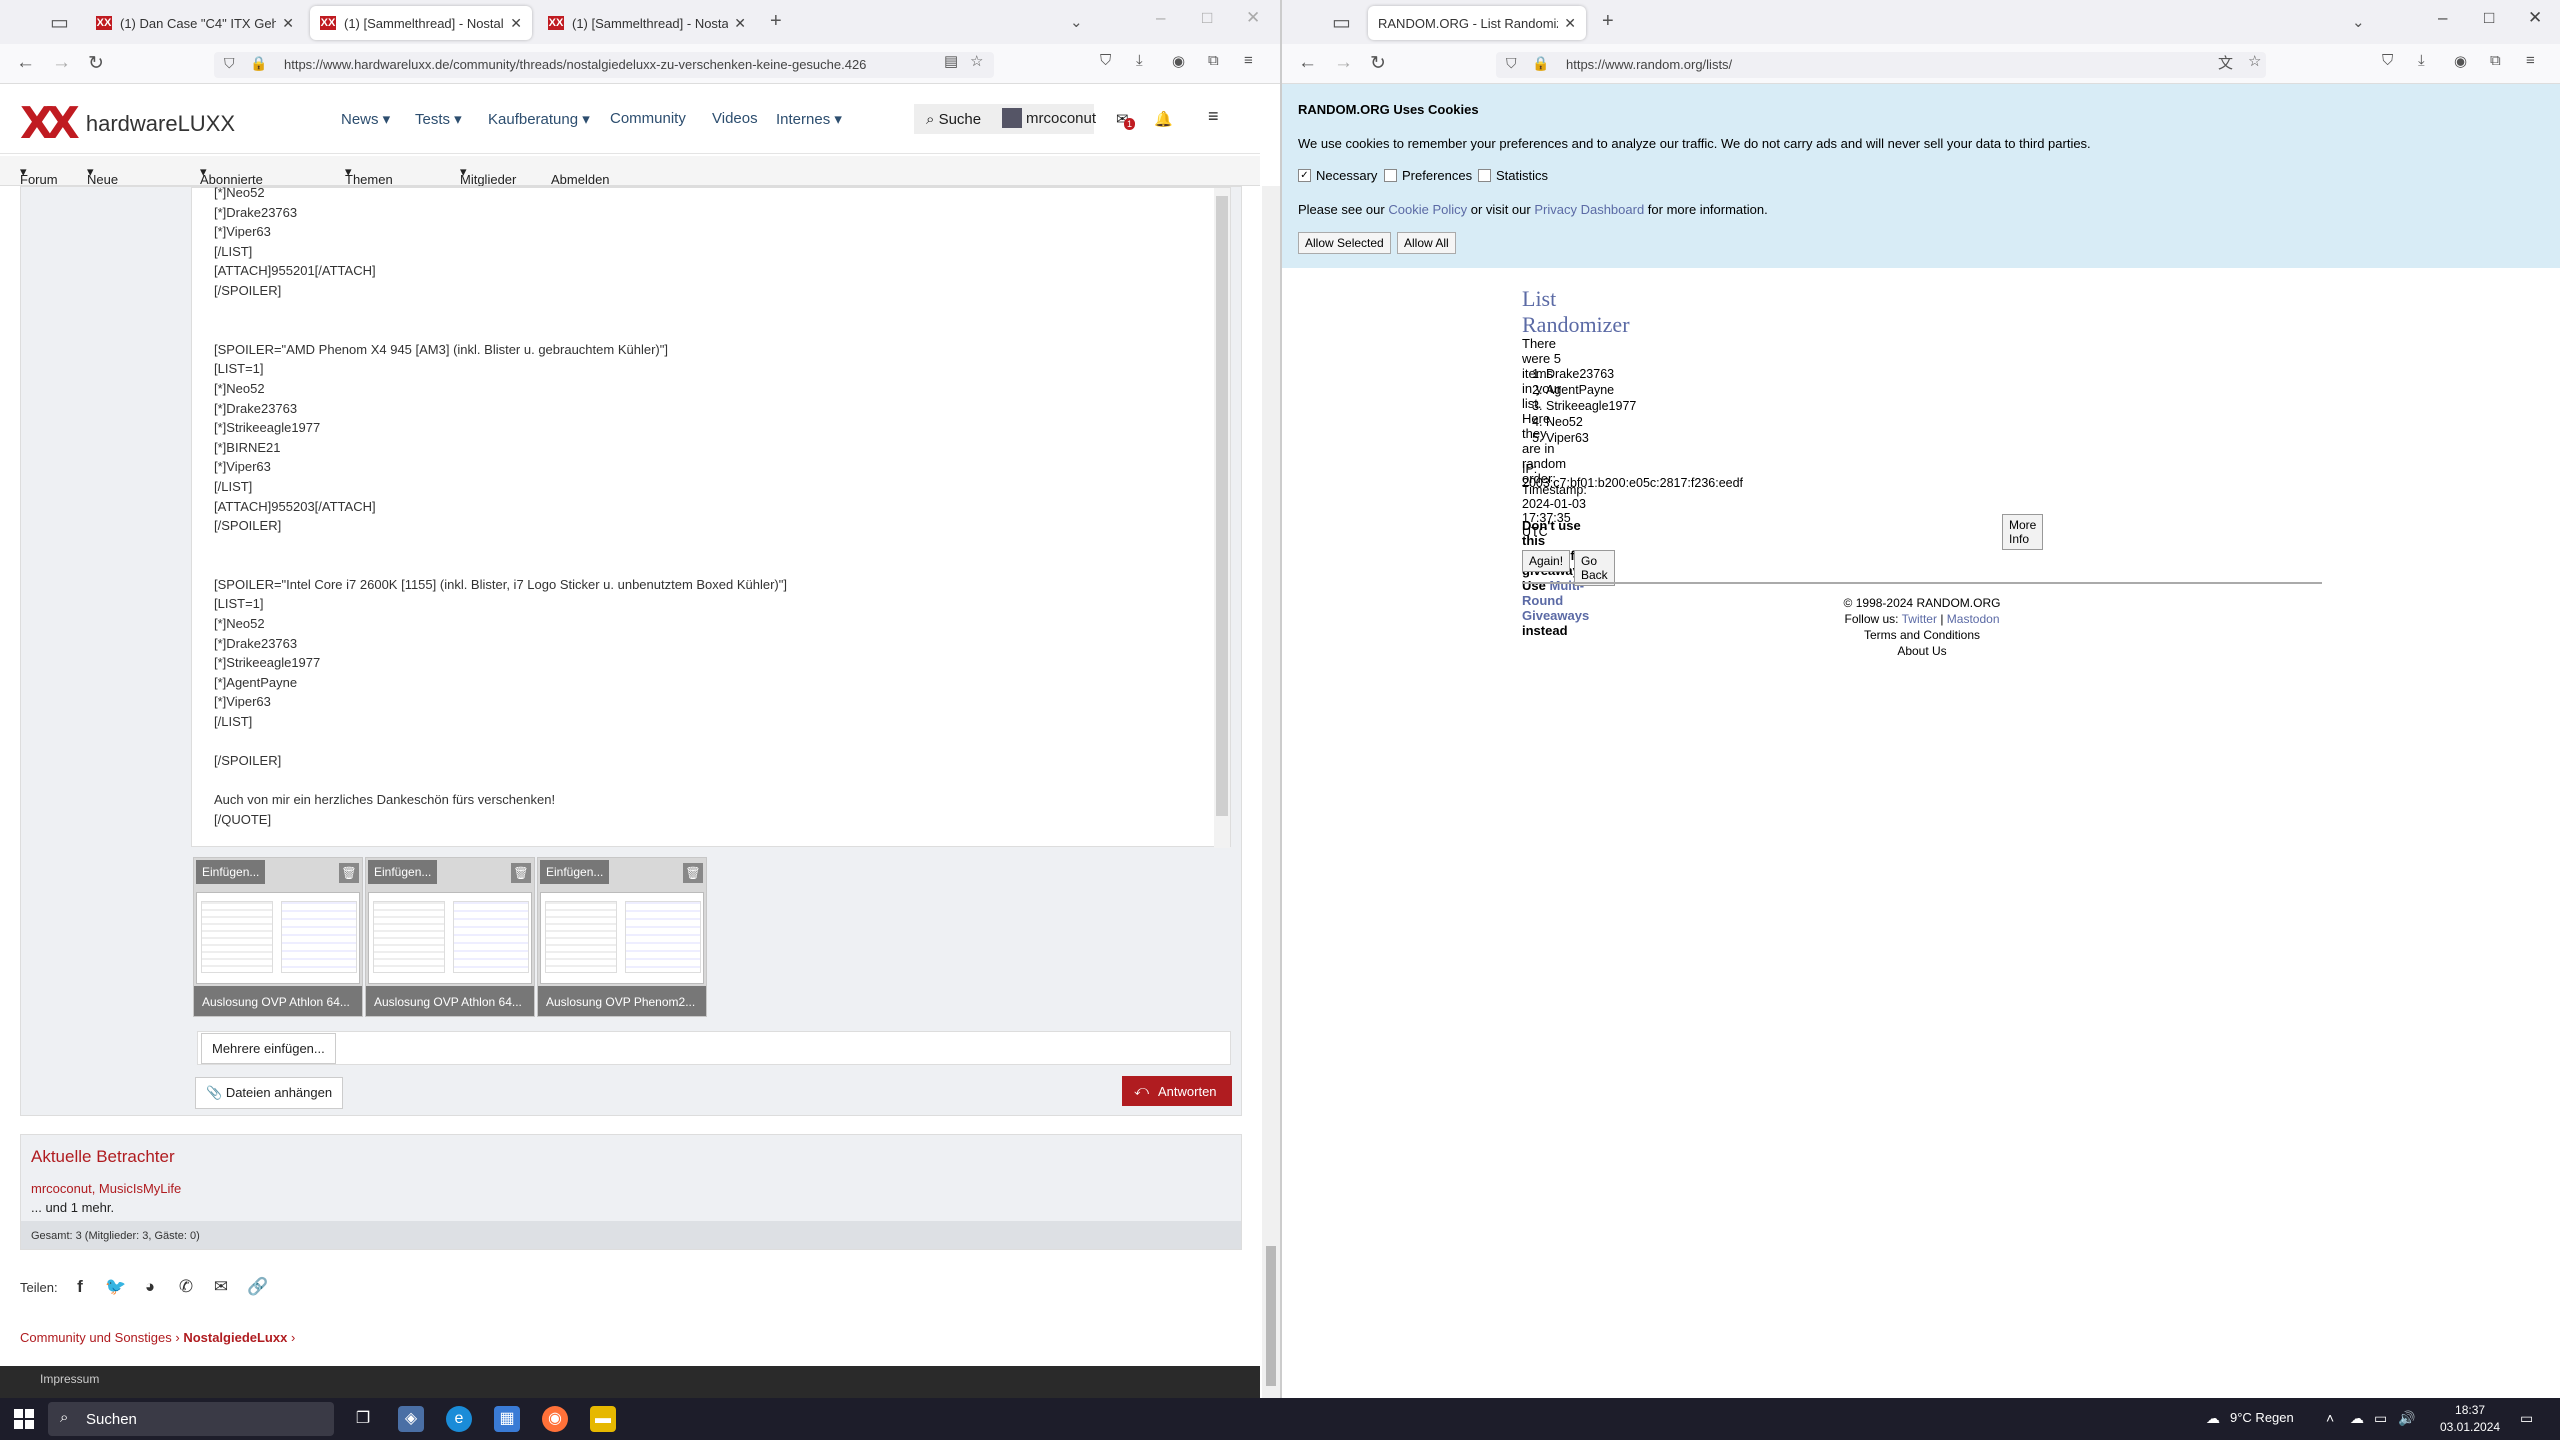 Image resolution: width=2560 pixels, height=1440 pixels. Describe the element at coordinates (459, 1419) in the screenshot. I see `edge-icon: e` at that location.